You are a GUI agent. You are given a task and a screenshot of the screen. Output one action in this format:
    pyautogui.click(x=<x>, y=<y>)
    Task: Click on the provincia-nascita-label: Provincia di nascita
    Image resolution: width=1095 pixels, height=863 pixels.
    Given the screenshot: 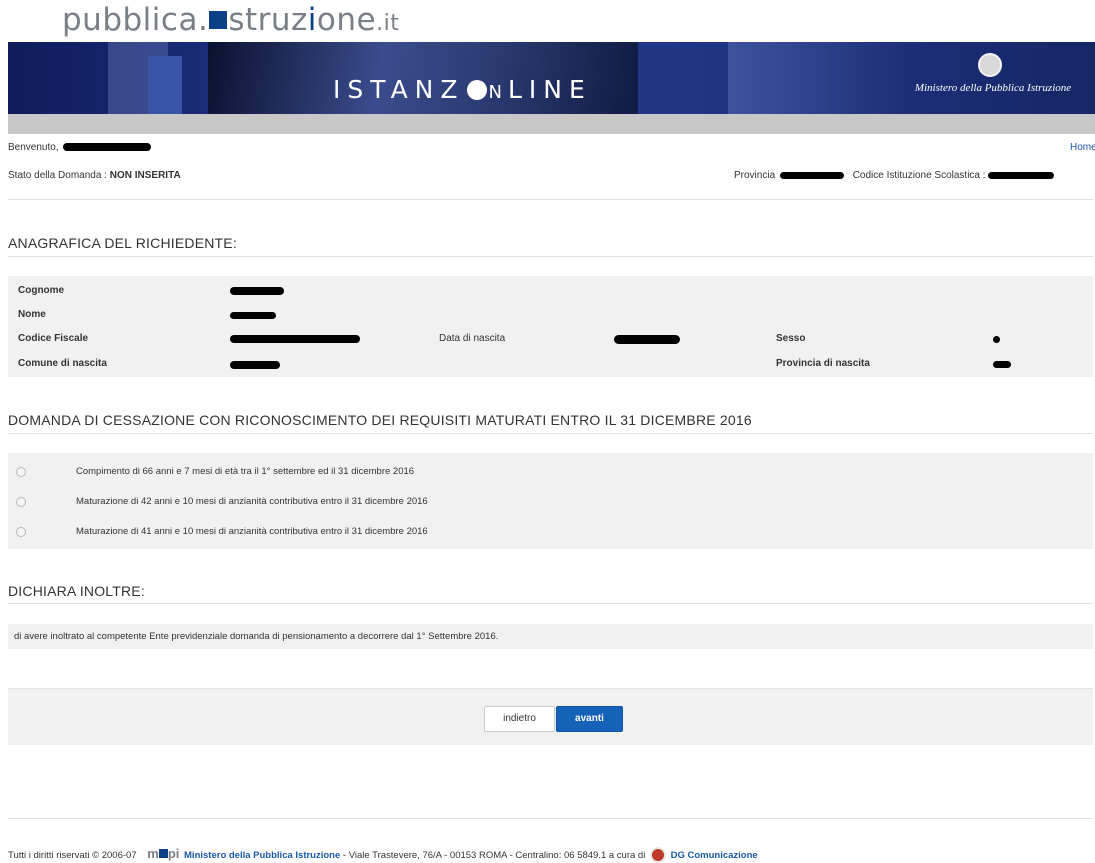 What is the action you would take?
    pyautogui.click(x=823, y=363)
    